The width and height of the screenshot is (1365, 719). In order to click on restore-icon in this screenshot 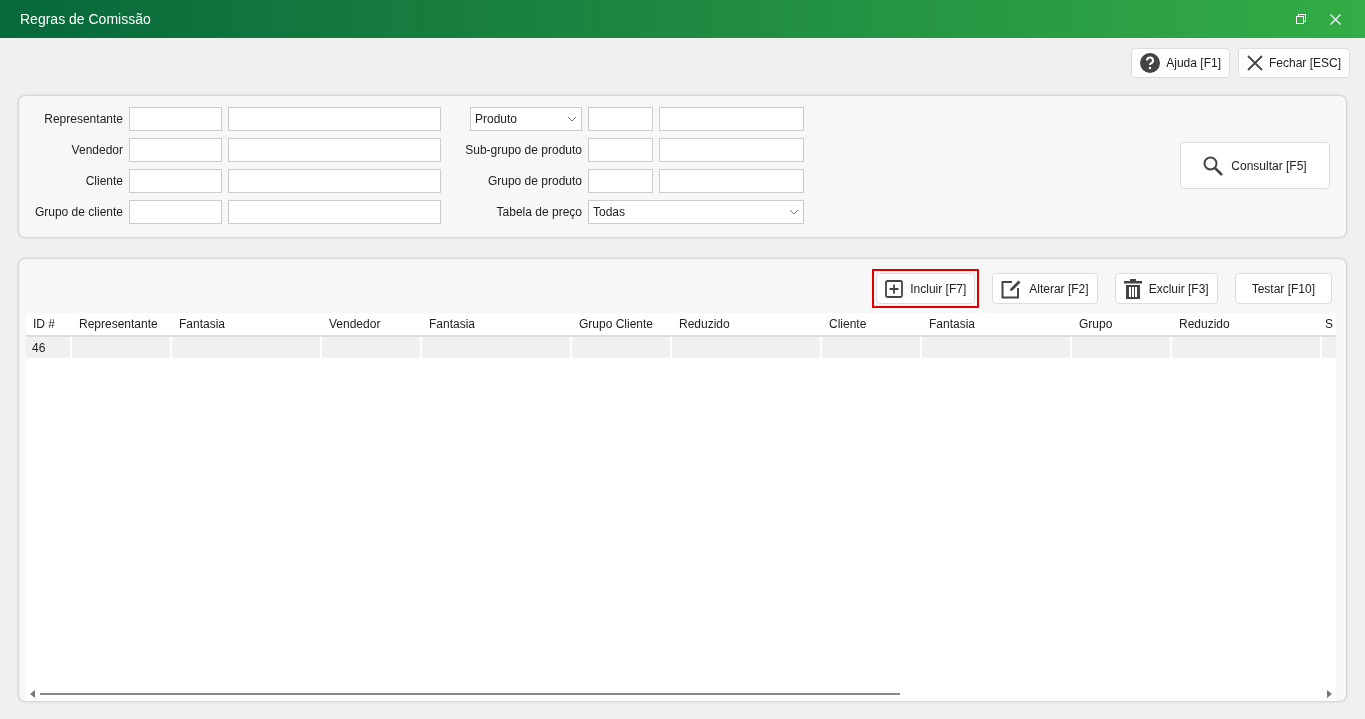, I will do `click(1301, 19)`.